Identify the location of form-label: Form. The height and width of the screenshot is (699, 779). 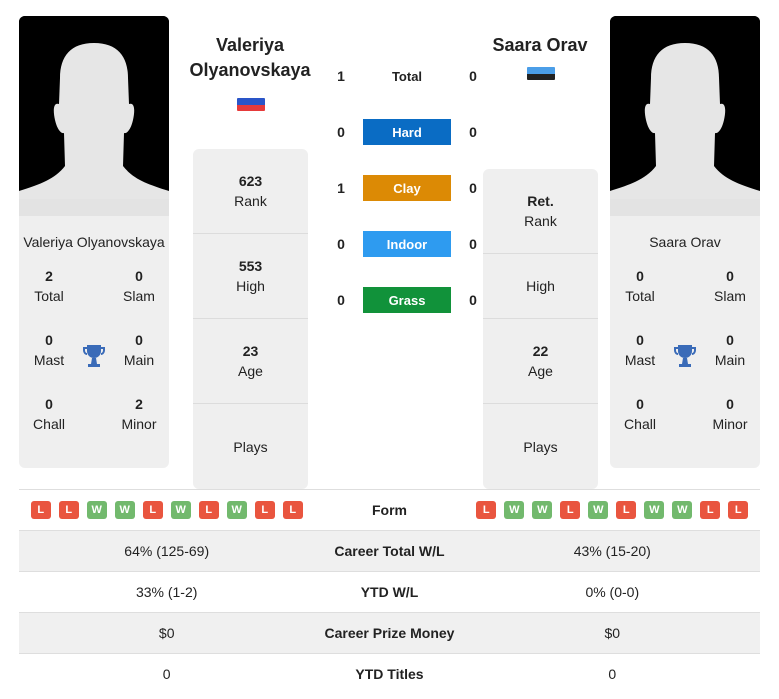
(389, 510).